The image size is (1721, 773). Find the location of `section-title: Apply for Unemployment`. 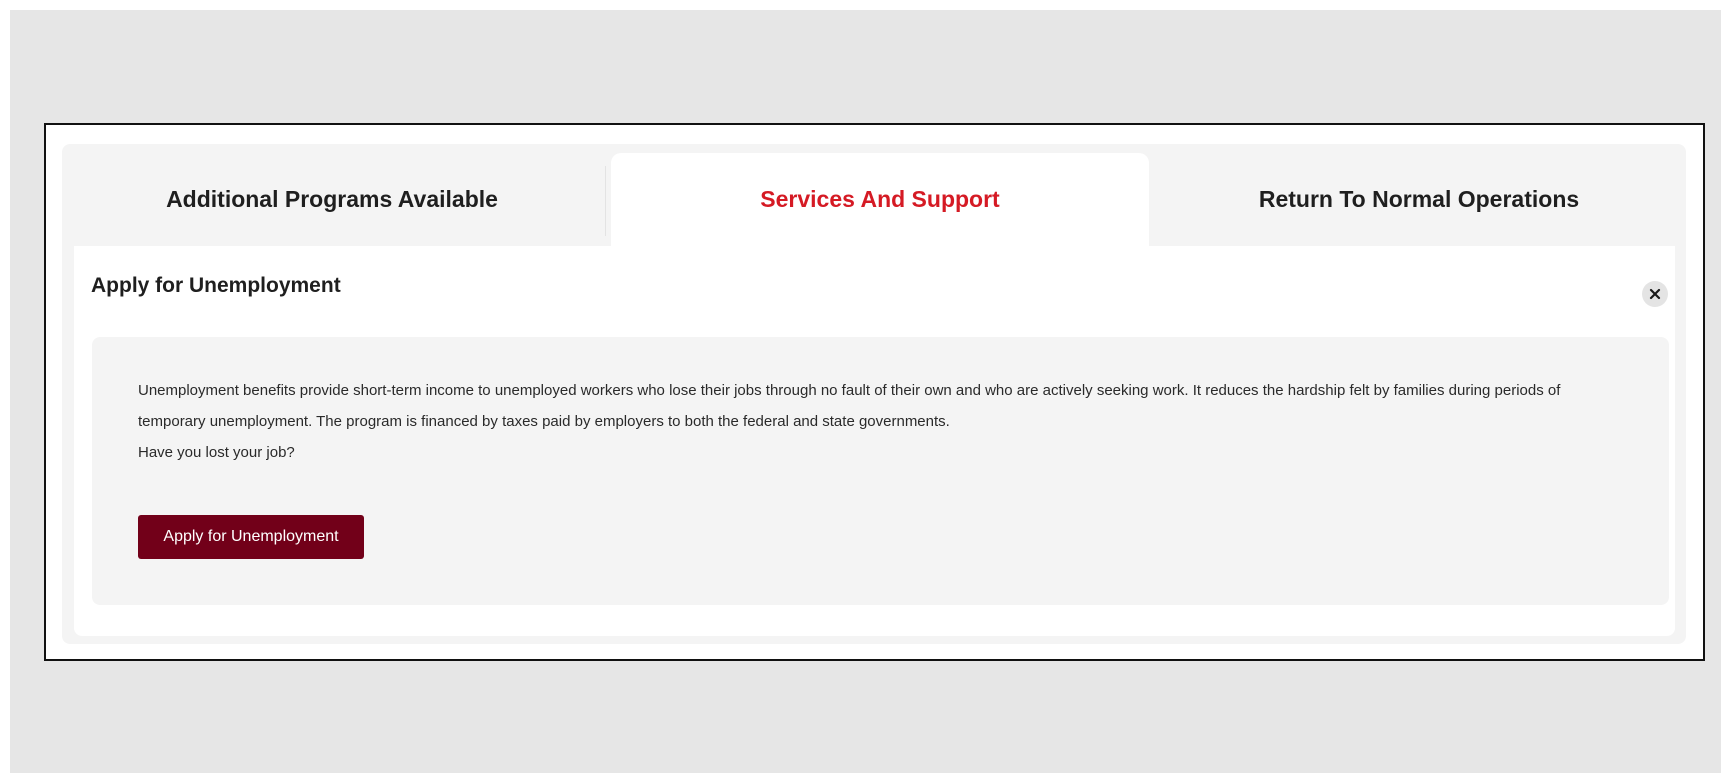

section-title: Apply for Unemployment is located at coordinates (216, 285).